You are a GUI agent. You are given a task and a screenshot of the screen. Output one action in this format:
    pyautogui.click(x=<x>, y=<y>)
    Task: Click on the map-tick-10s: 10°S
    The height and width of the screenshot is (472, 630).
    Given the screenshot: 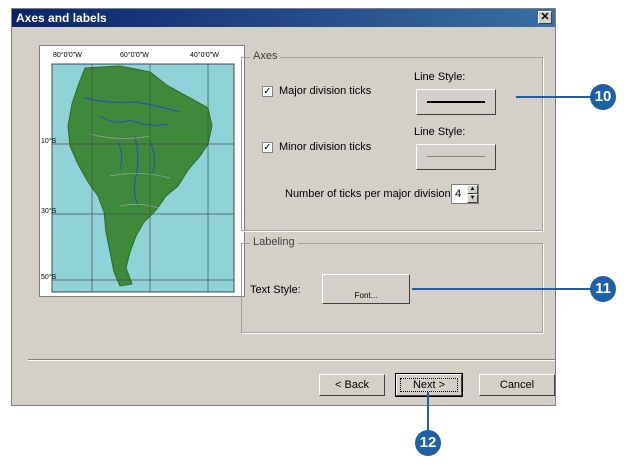 What is the action you would take?
    pyautogui.click(x=49, y=141)
    